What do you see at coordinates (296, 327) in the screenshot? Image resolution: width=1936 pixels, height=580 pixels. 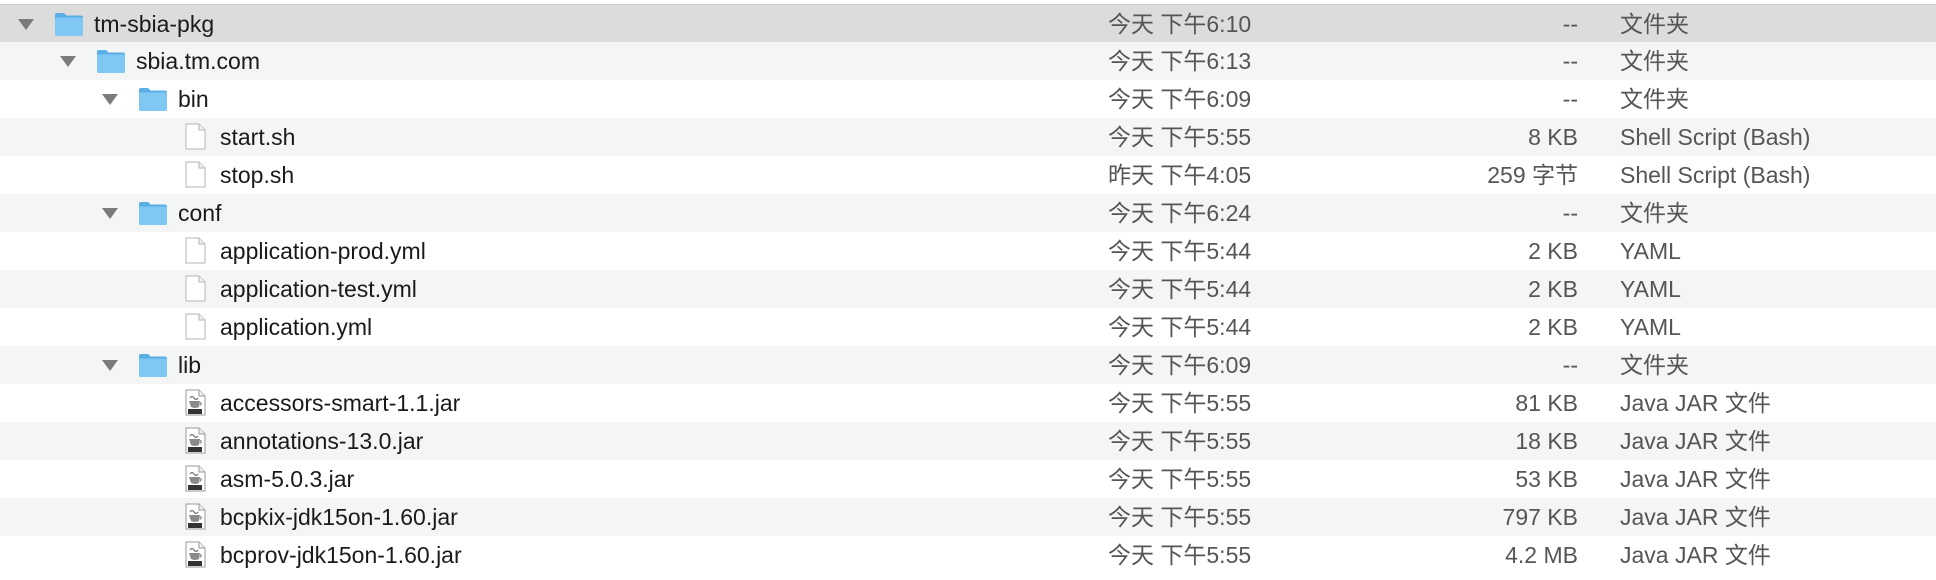 I see `item-name: application.yml` at bounding box center [296, 327].